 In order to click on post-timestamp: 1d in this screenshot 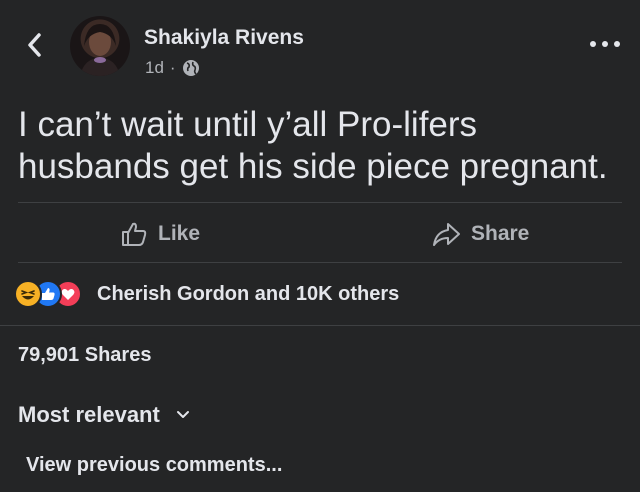, I will do `click(154, 68)`.